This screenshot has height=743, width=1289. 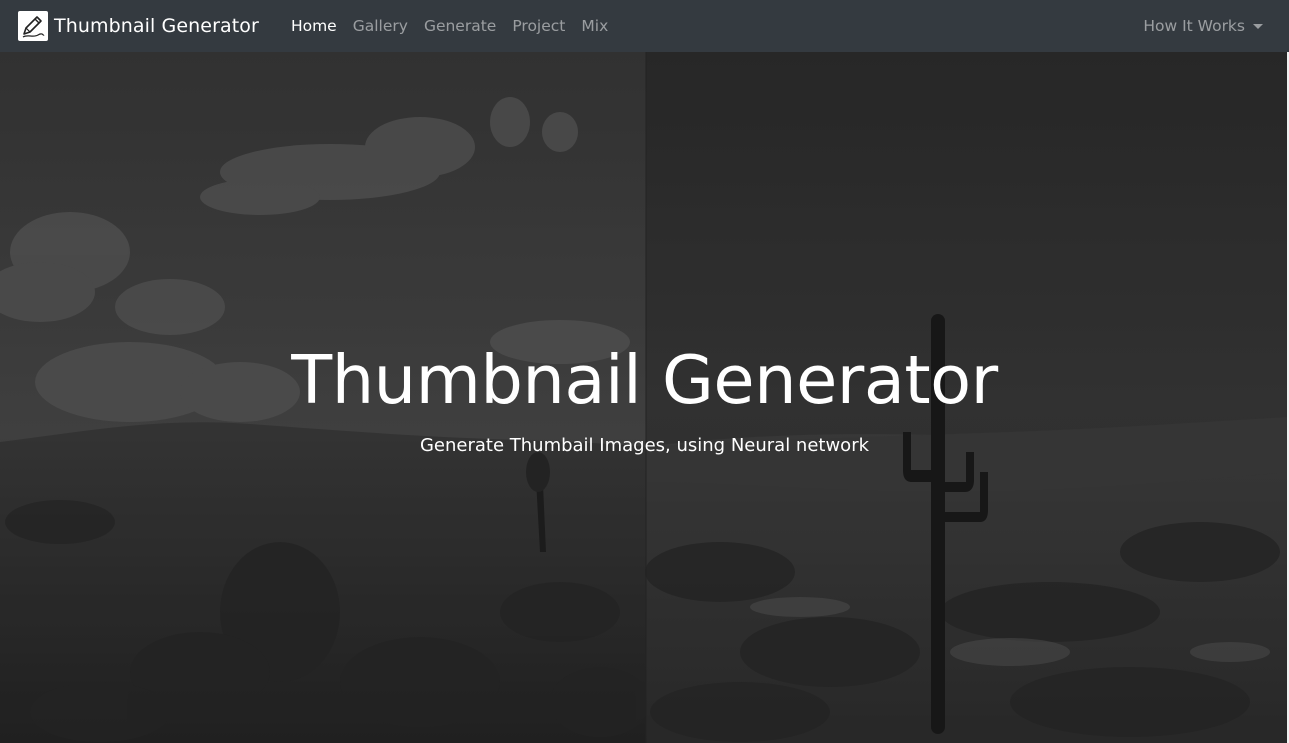 What do you see at coordinates (33, 26) in the screenshot?
I see `pen-drawing-icon` at bounding box center [33, 26].